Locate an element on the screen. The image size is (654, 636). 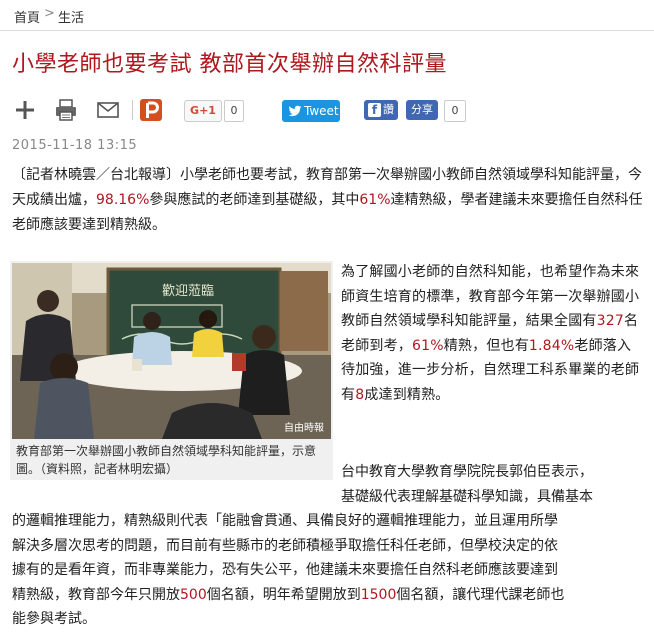
side-number-4: 8 is located at coordinates (360, 394).